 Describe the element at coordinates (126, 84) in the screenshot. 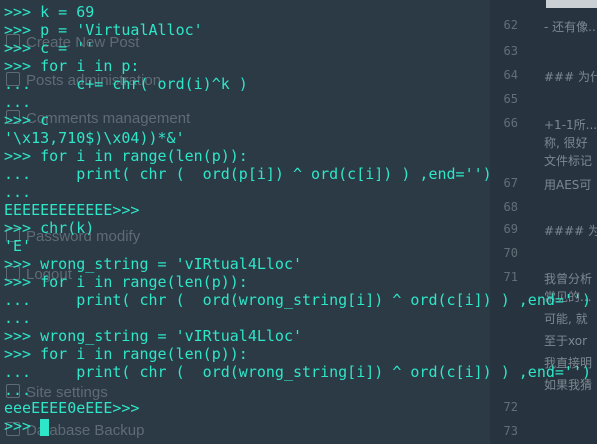

I see `terminal-line: ... c+= chr( ord(i)^k )` at that location.